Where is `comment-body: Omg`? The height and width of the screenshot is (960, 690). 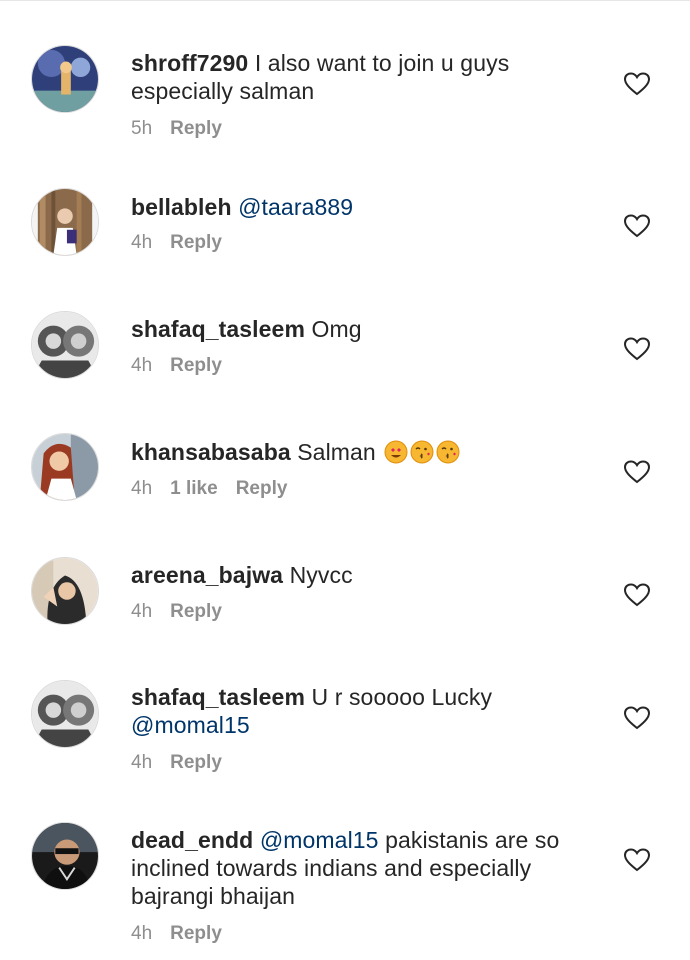 comment-body: Omg is located at coordinates (336, 329).